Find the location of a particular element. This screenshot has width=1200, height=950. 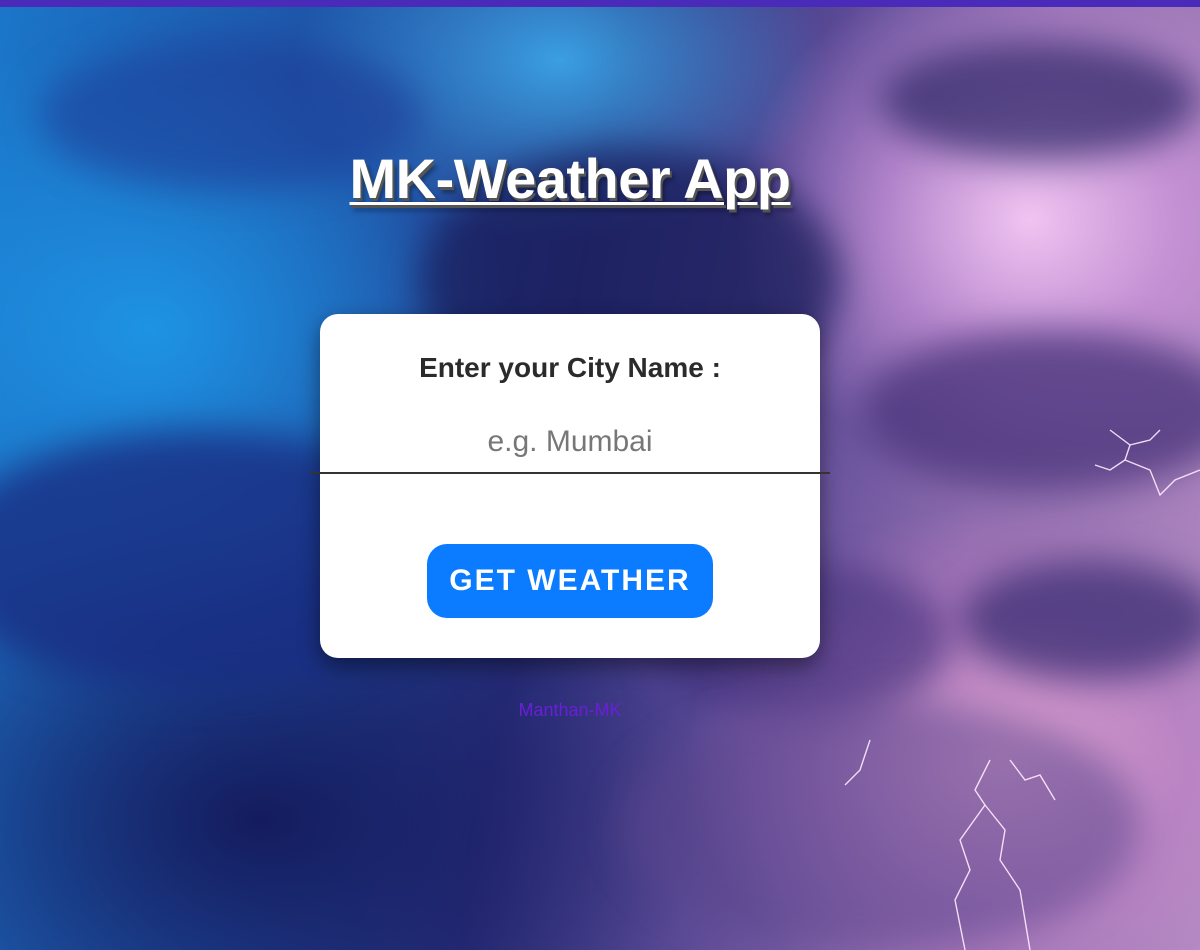

page-title: MK-Weather App is located at coordinates (570, 178).